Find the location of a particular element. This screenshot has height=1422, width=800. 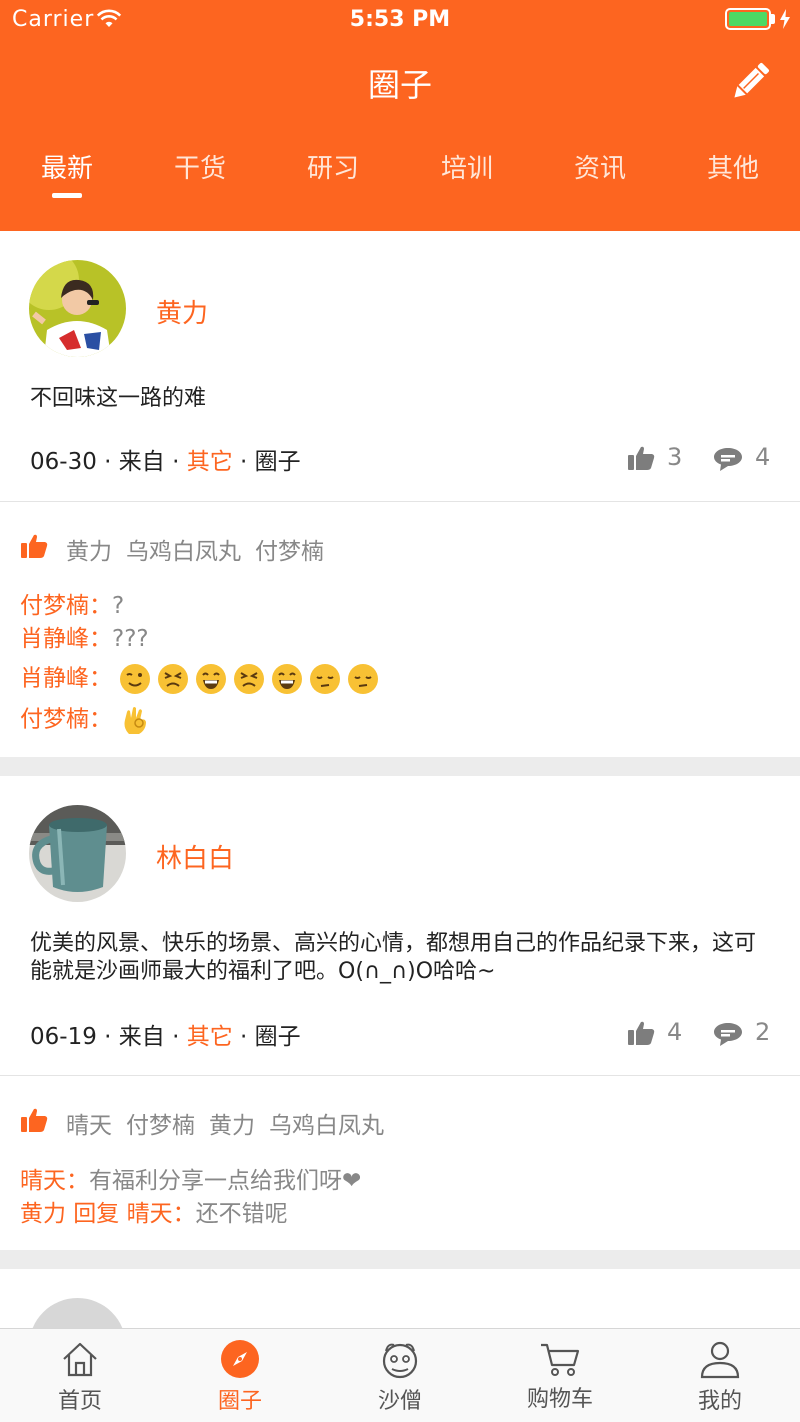

wink-emoji-icon is located at coordinates (135, 679).